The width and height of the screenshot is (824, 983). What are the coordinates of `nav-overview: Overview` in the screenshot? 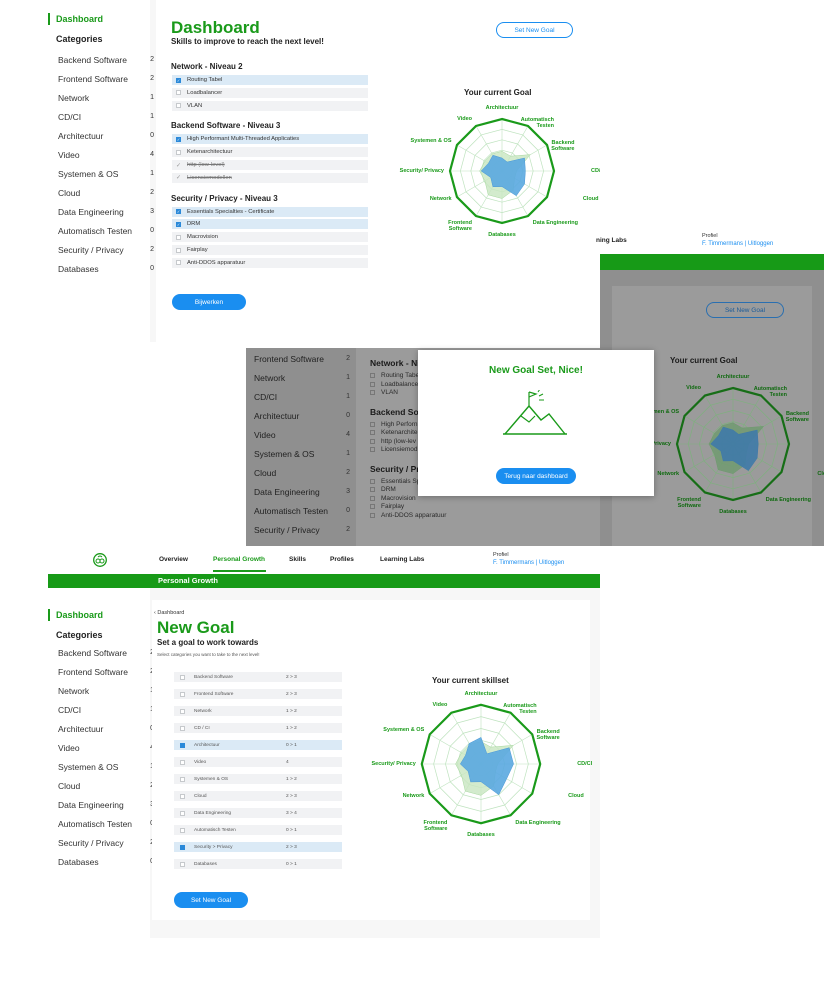 It's located at (173, 559).